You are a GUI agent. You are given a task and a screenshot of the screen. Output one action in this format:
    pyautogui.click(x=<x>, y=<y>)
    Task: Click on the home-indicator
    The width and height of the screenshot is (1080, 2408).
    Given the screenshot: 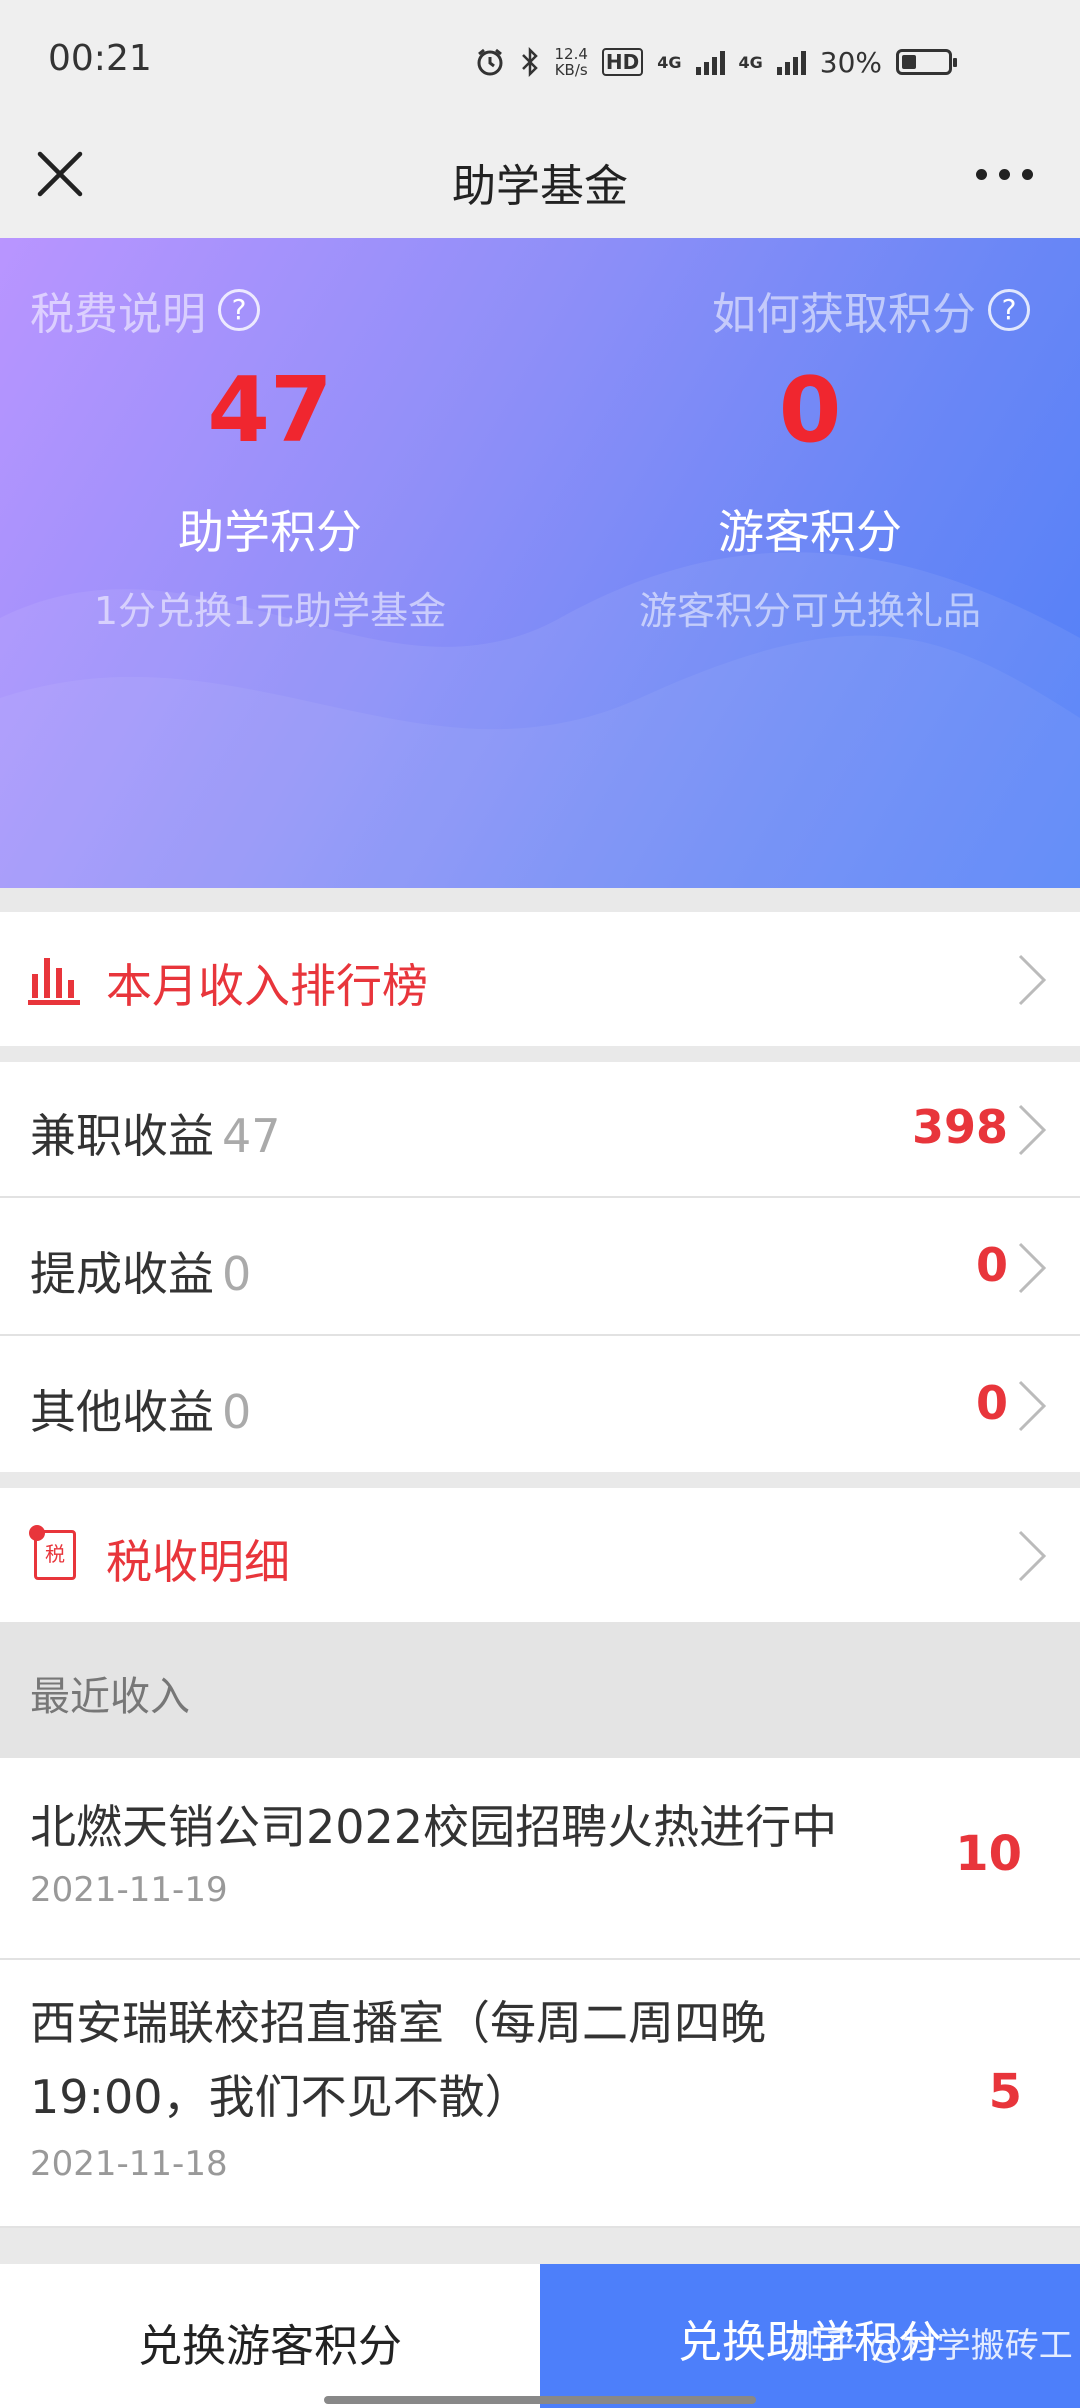 What is the action you would take?
    pyautogui.click(x=540, y=2400)
    